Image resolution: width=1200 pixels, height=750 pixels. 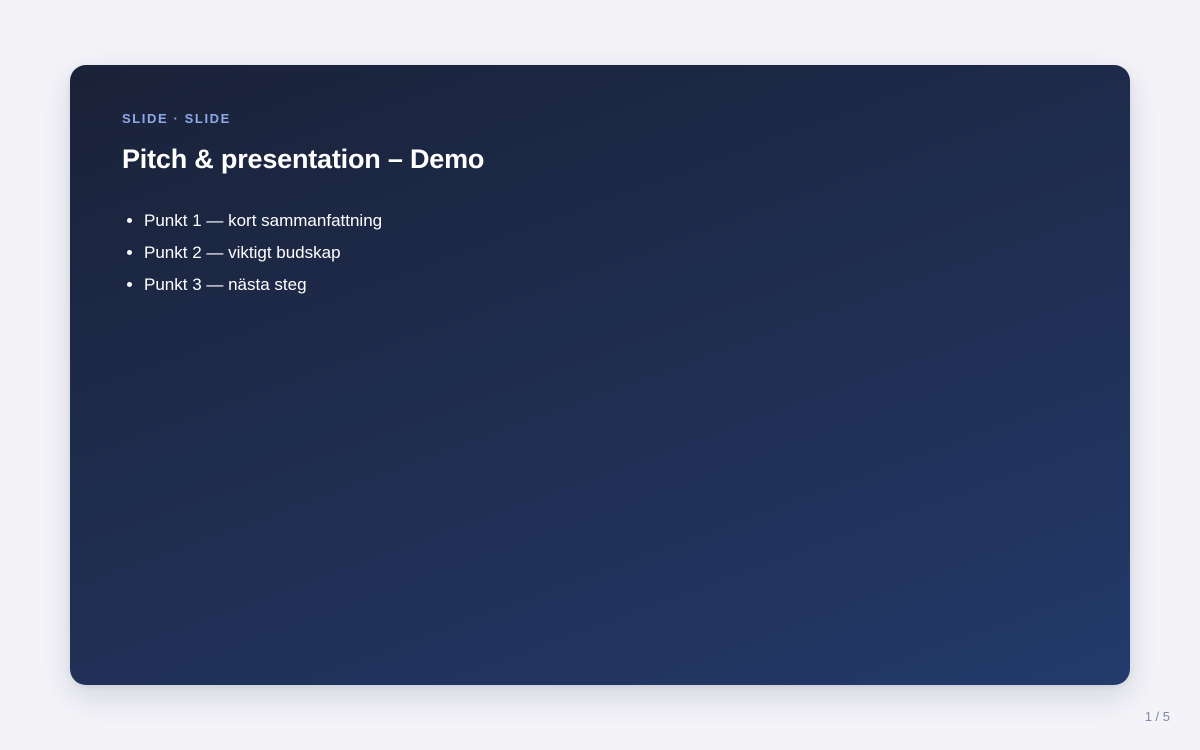 What do you see at coordinates (1157, 716) in the screenshot?
I see `page-indicator: 1 / 5` at bounding box center [1157, 716].